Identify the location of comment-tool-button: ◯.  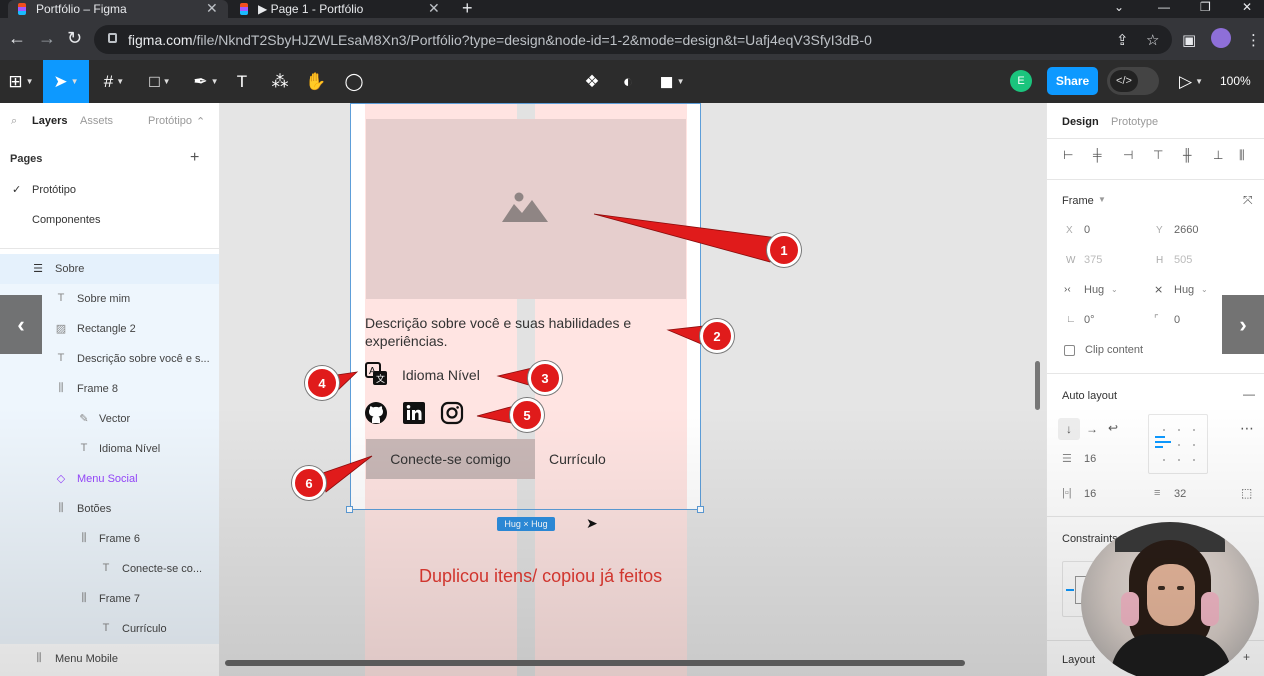
(354, 81).